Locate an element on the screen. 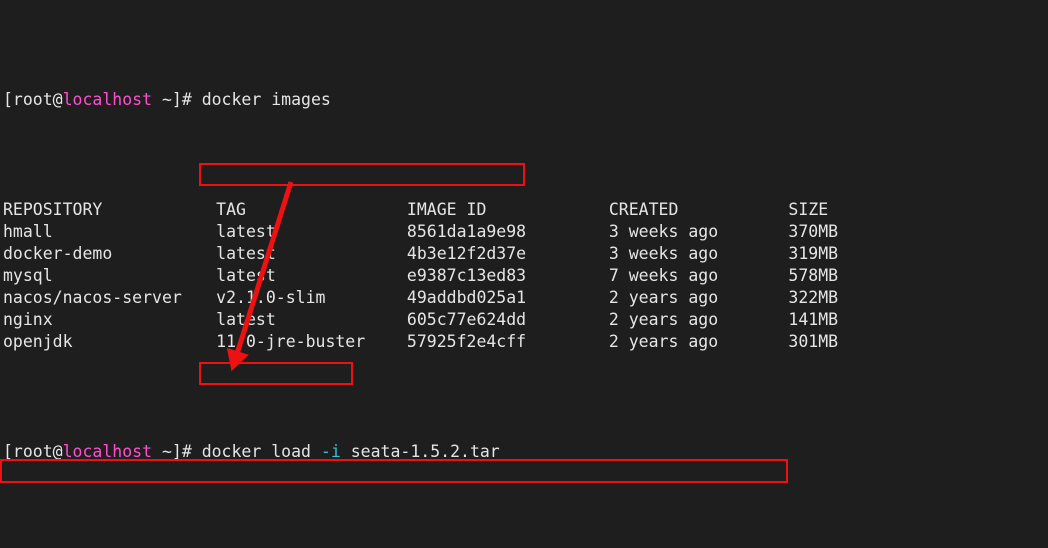  table-row: hmall latest 8561da1a9e98 3 weeks ago 370MB is located at coordinates (420, 232).